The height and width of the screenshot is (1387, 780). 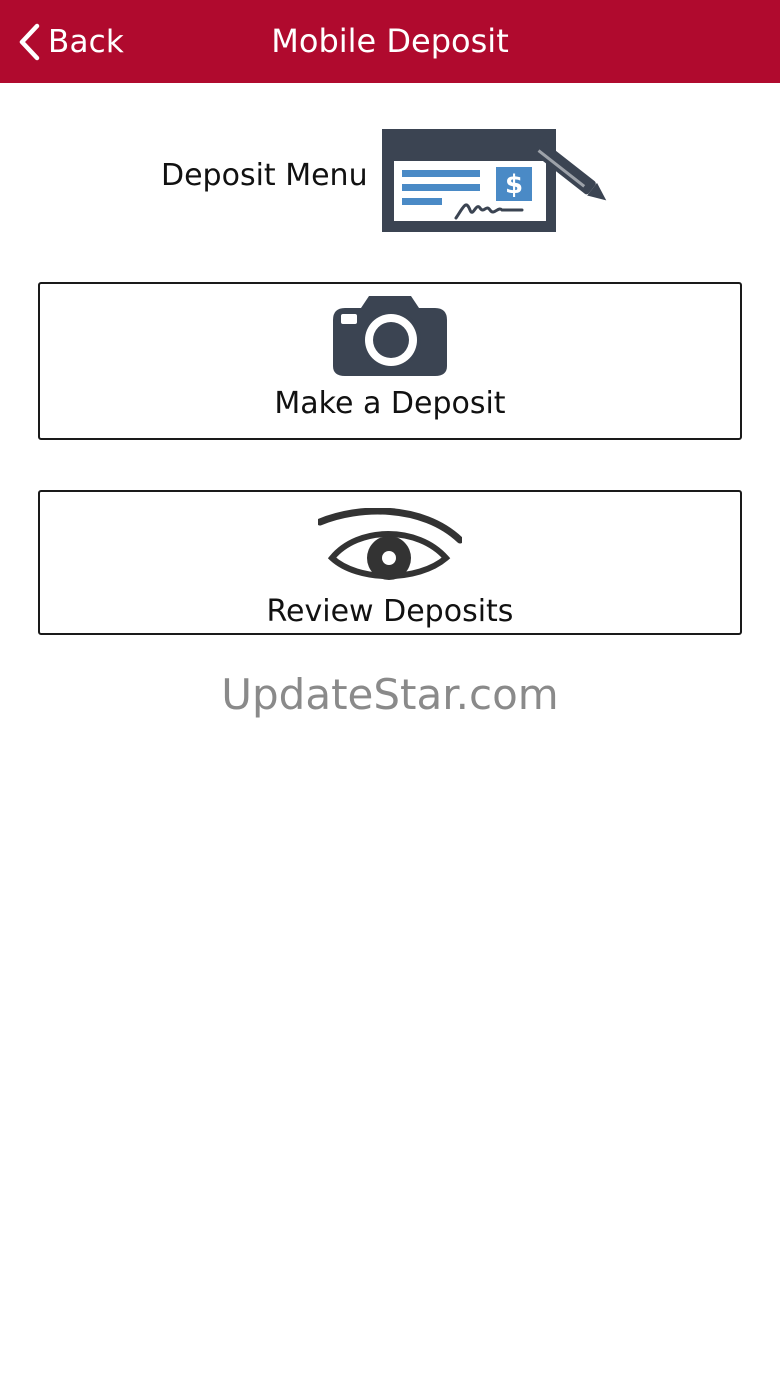 I want to click on review-deposits-label: Review Deposits, so click(x=390, y=611).